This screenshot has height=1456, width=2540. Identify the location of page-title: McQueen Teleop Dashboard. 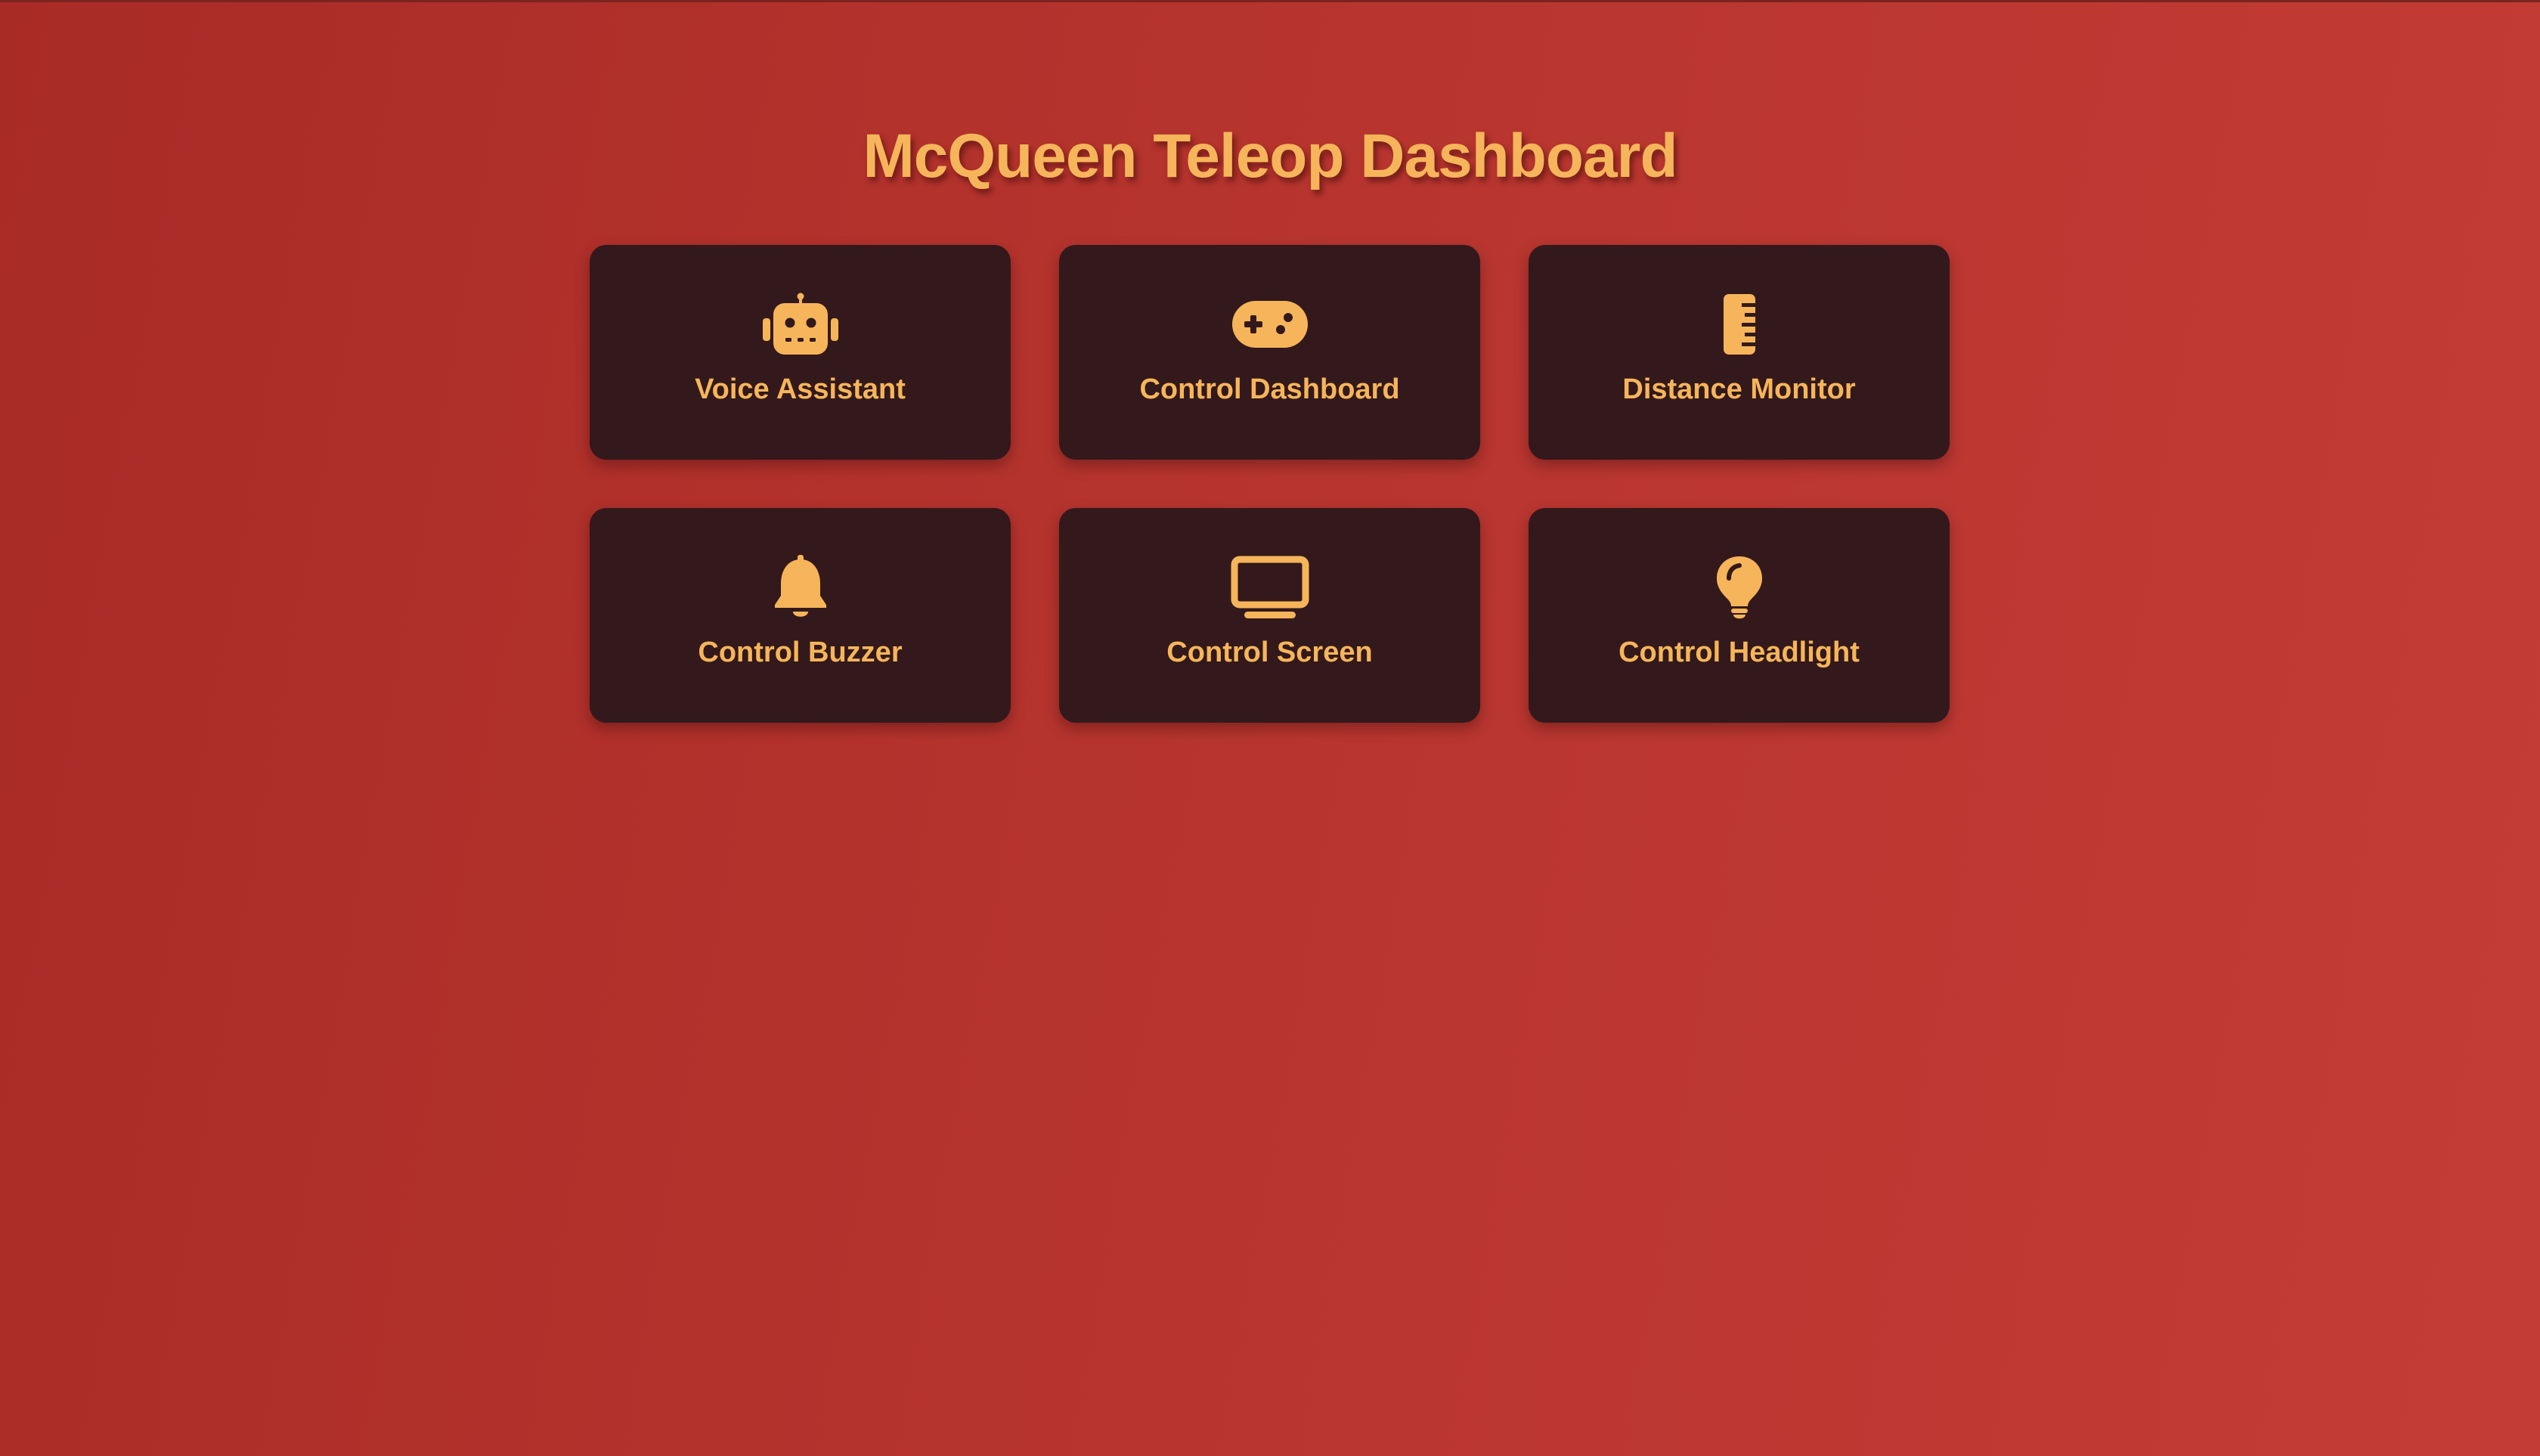
(1270, 156).